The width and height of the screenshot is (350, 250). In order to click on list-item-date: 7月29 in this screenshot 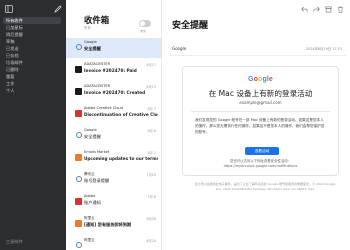, I will do `click(151, 175)`.